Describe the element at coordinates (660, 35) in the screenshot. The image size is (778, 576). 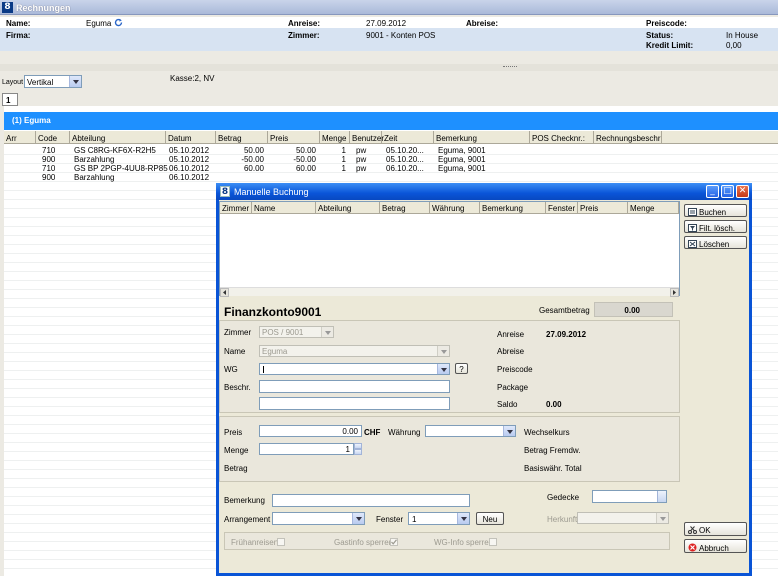
I see `status-label: Status:` at that location.